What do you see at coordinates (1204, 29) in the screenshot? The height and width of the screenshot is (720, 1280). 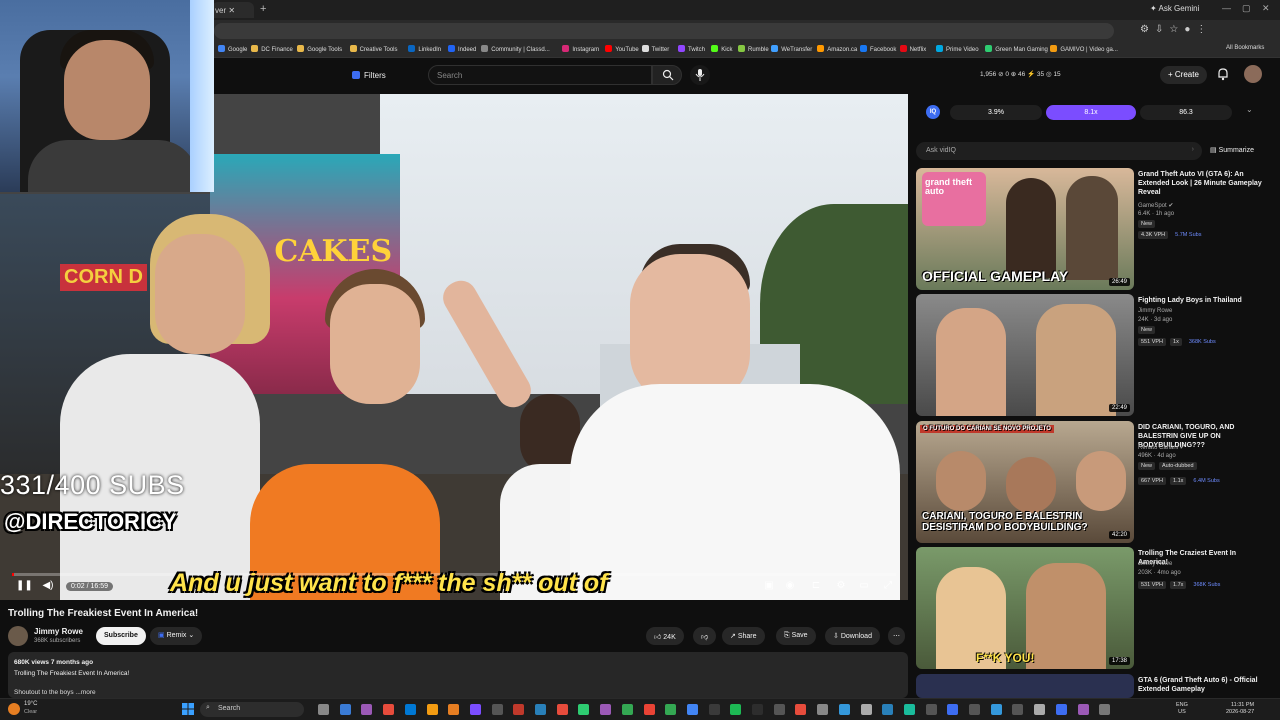 I see `menu-icon: ⋮` at bounding box center [1204, 29].